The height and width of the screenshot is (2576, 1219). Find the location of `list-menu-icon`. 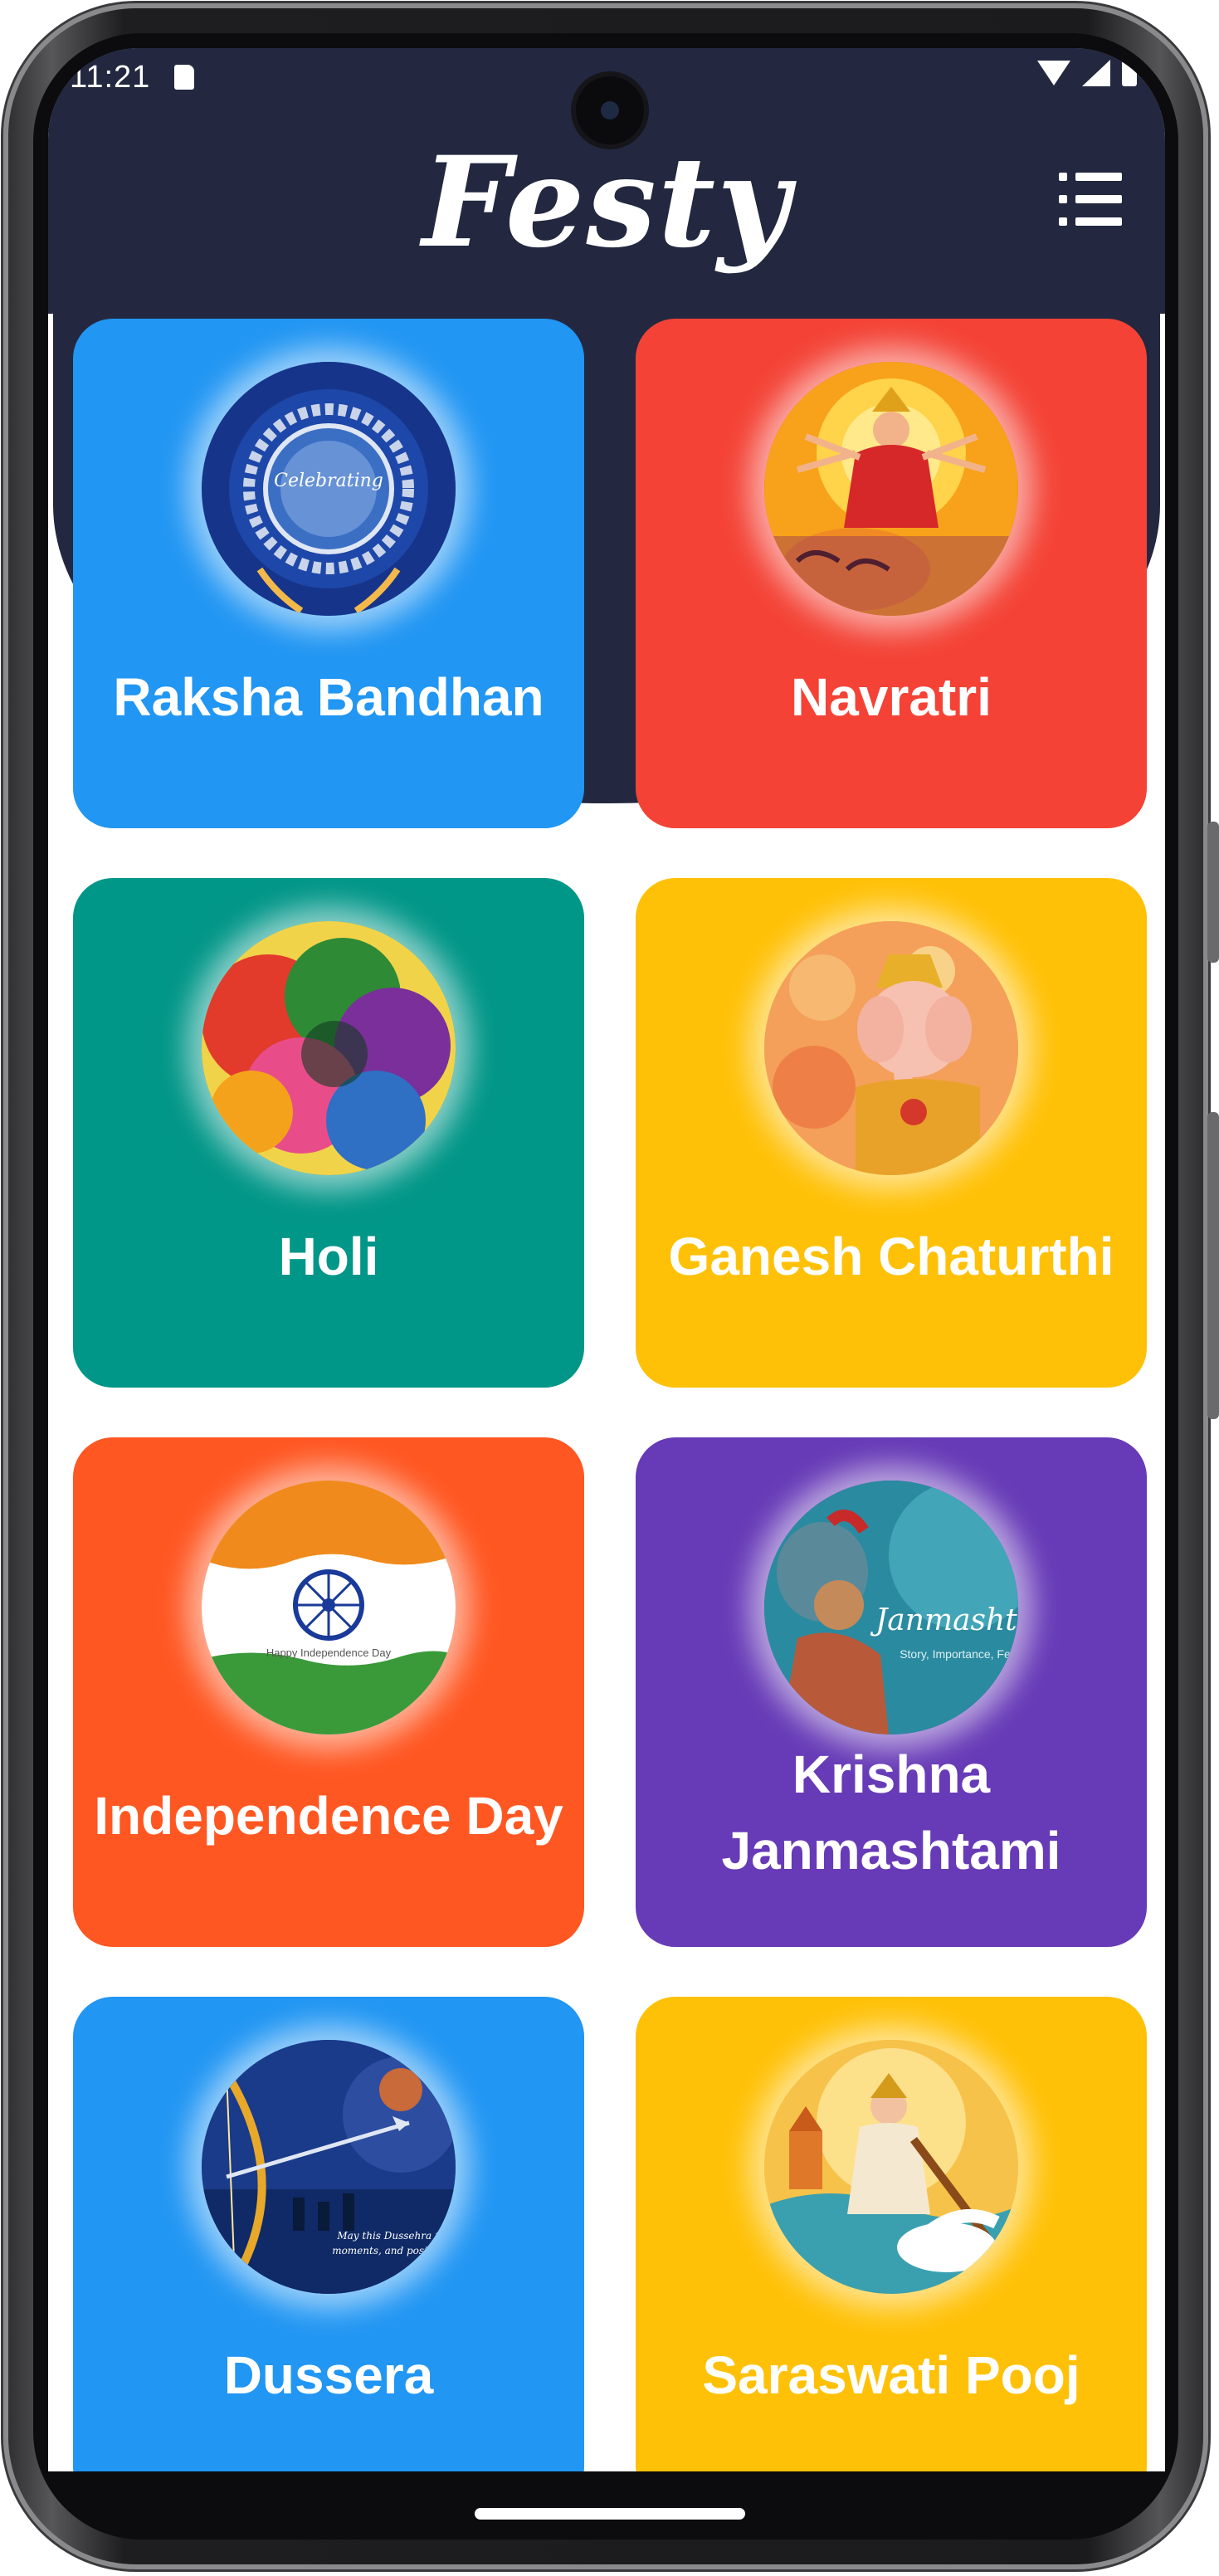

list-menu-icon is located at coordinates (1091, 200).